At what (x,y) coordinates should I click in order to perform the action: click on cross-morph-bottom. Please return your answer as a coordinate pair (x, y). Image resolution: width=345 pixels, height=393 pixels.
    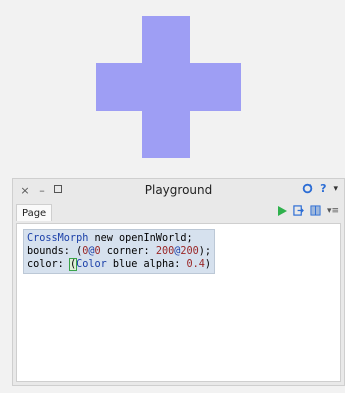
    Looking at the image, I should click on (166, 134).